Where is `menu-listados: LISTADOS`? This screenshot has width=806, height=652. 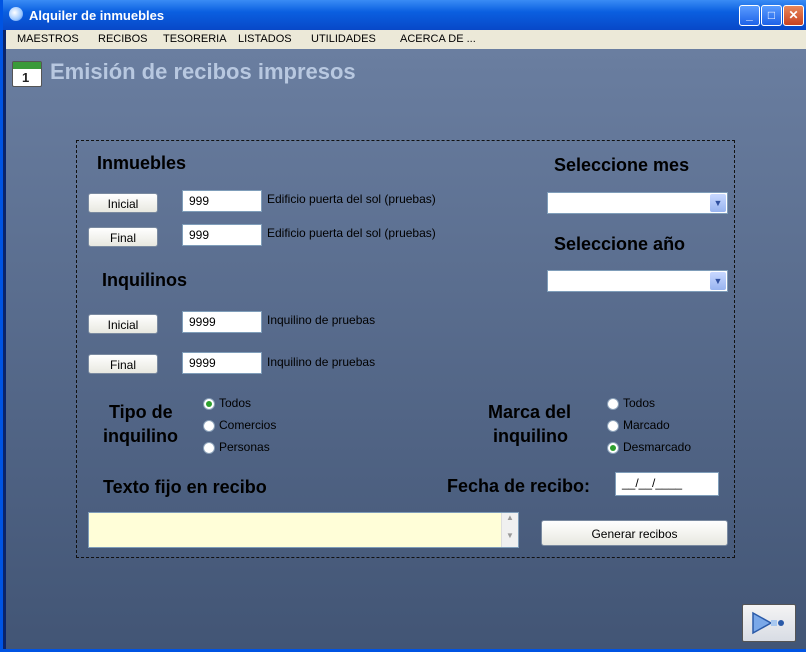 menu-listados: LISTADOS is located at coordinates (265, 39).